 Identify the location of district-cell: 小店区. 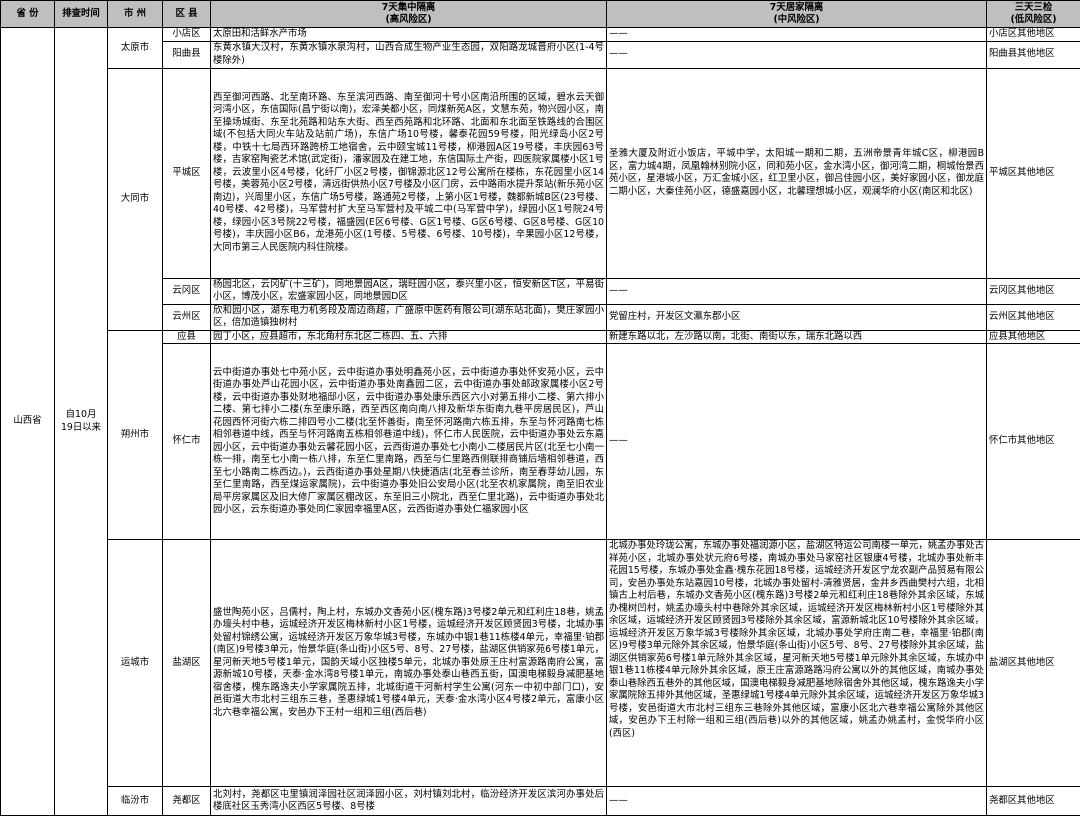
(187, 35).